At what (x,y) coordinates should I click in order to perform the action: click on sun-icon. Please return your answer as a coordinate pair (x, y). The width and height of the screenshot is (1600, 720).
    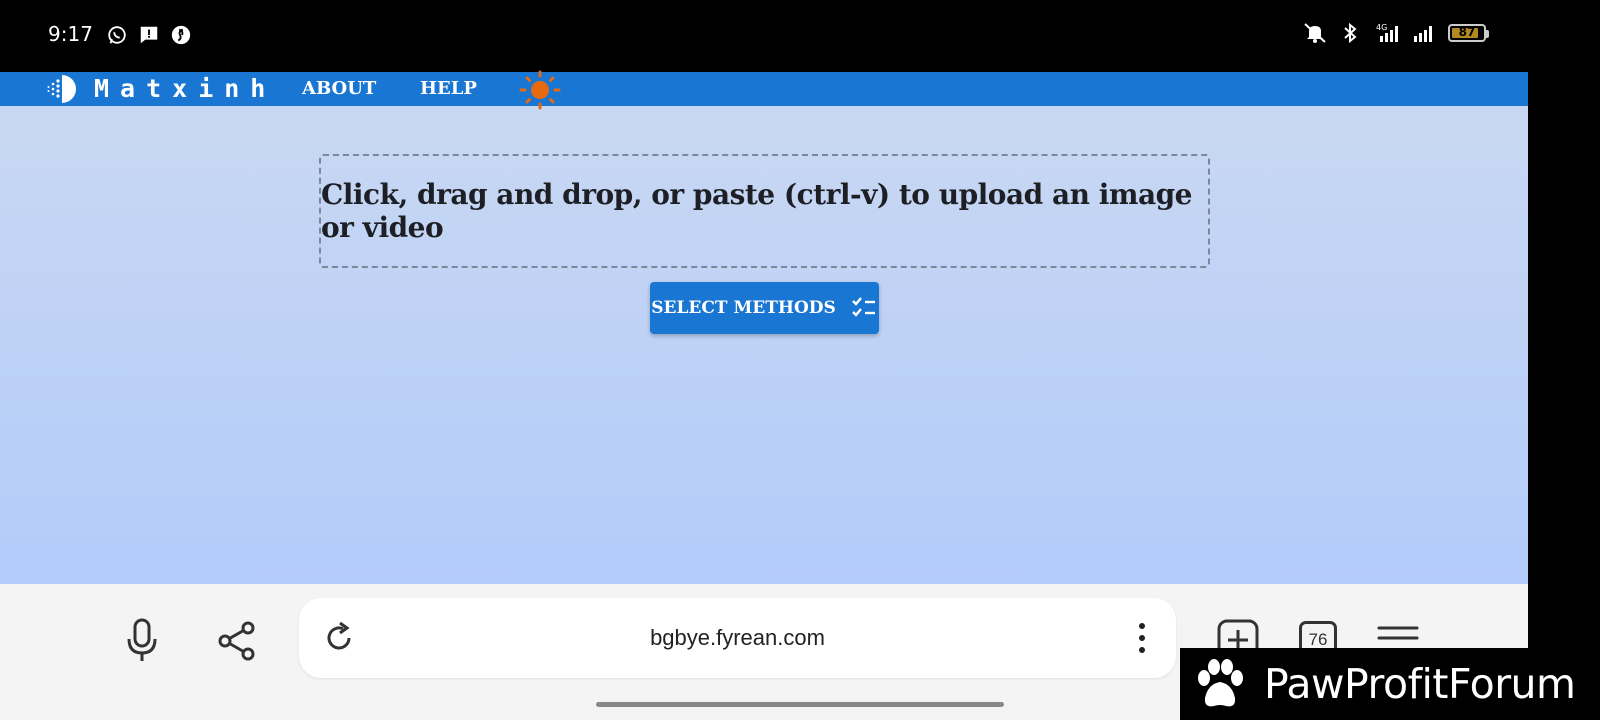
    Looking at the image, I should click on (540, 90).